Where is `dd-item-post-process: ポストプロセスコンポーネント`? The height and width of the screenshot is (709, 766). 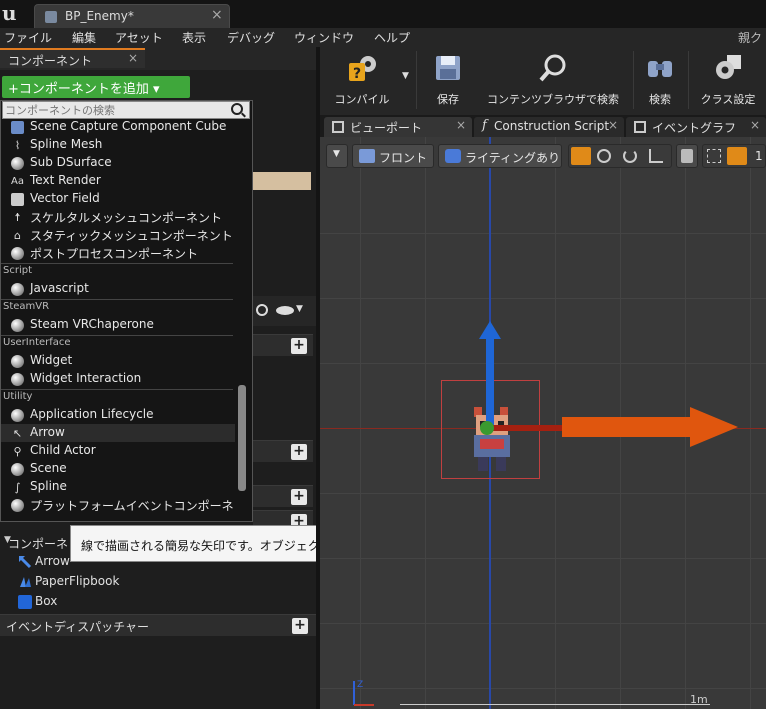 dd-item-post-process: ポストプロセスコンポーネント is located at coordinates (118, 253).